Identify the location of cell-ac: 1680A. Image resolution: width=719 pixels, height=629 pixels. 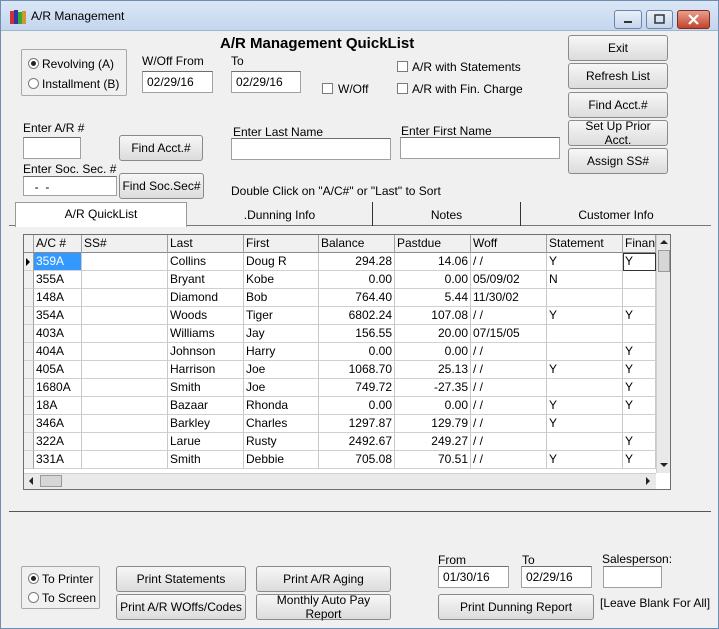
(58, 388).